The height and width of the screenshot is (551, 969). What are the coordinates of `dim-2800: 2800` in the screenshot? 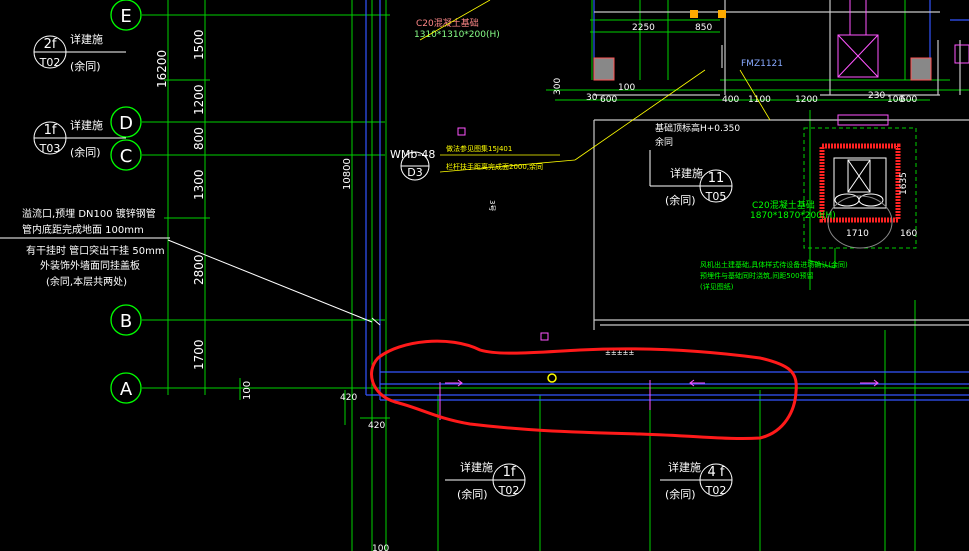 It's located at (199, 269).